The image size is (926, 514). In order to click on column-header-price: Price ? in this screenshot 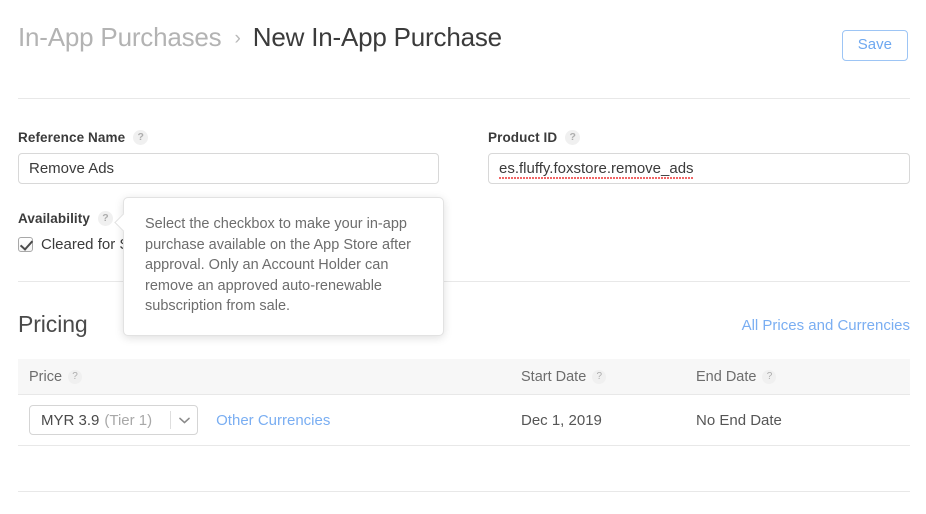, I will do `click(269, 377)`.